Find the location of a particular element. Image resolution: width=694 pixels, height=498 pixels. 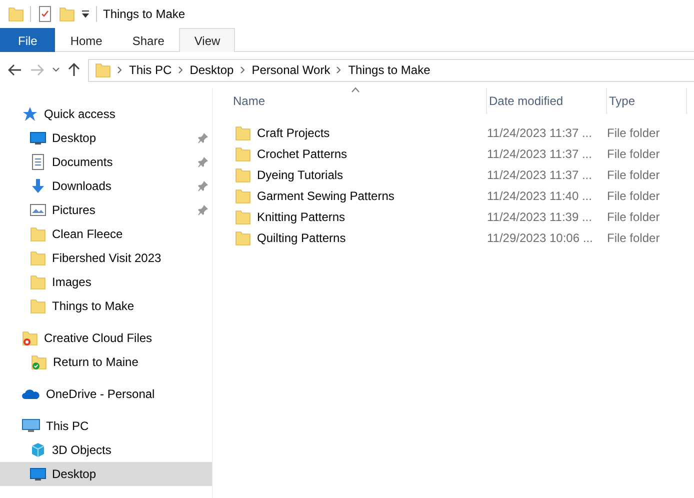

chevron-down-icon is located at coordinates (56, 70).